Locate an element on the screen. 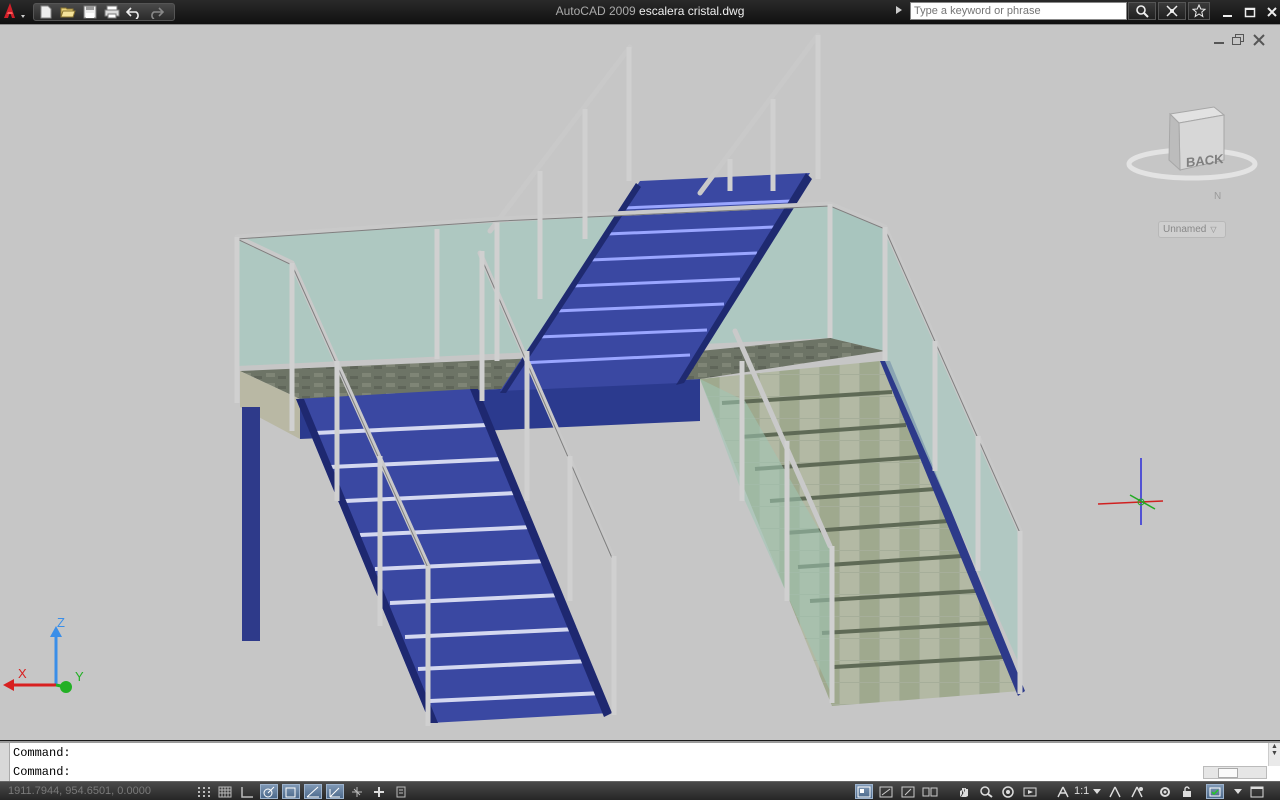 This screenshot has width=1280, height=800. ucs-cursor is located at coordinates (1130, 491).